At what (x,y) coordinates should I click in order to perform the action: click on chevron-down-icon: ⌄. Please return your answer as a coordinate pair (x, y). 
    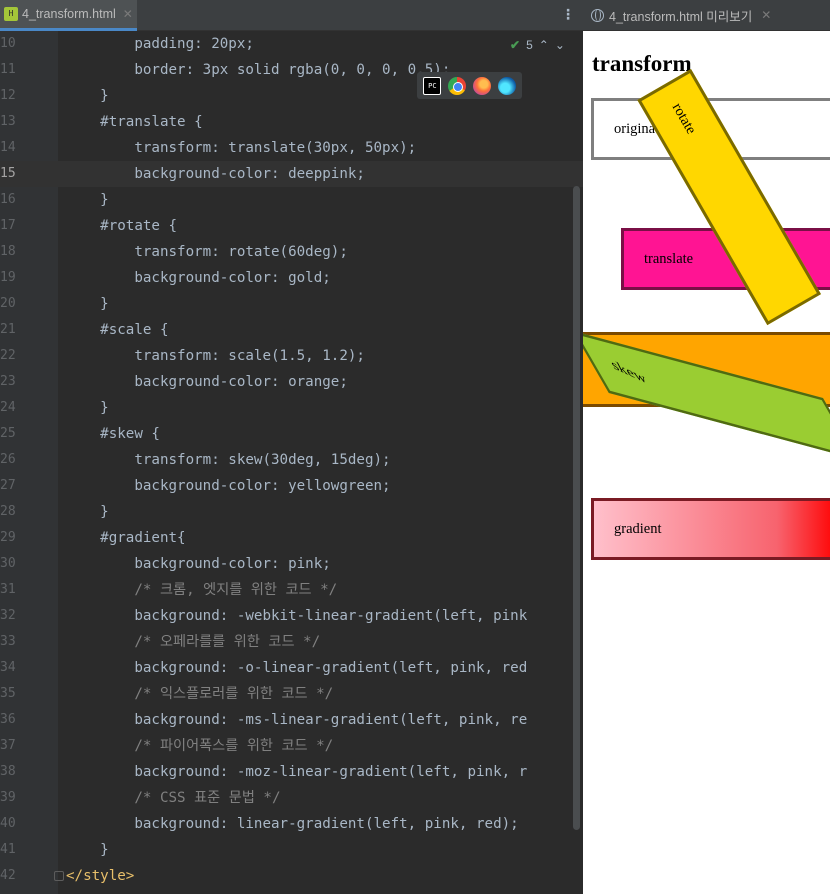
    Looking at the image, I should click on (560, 45).